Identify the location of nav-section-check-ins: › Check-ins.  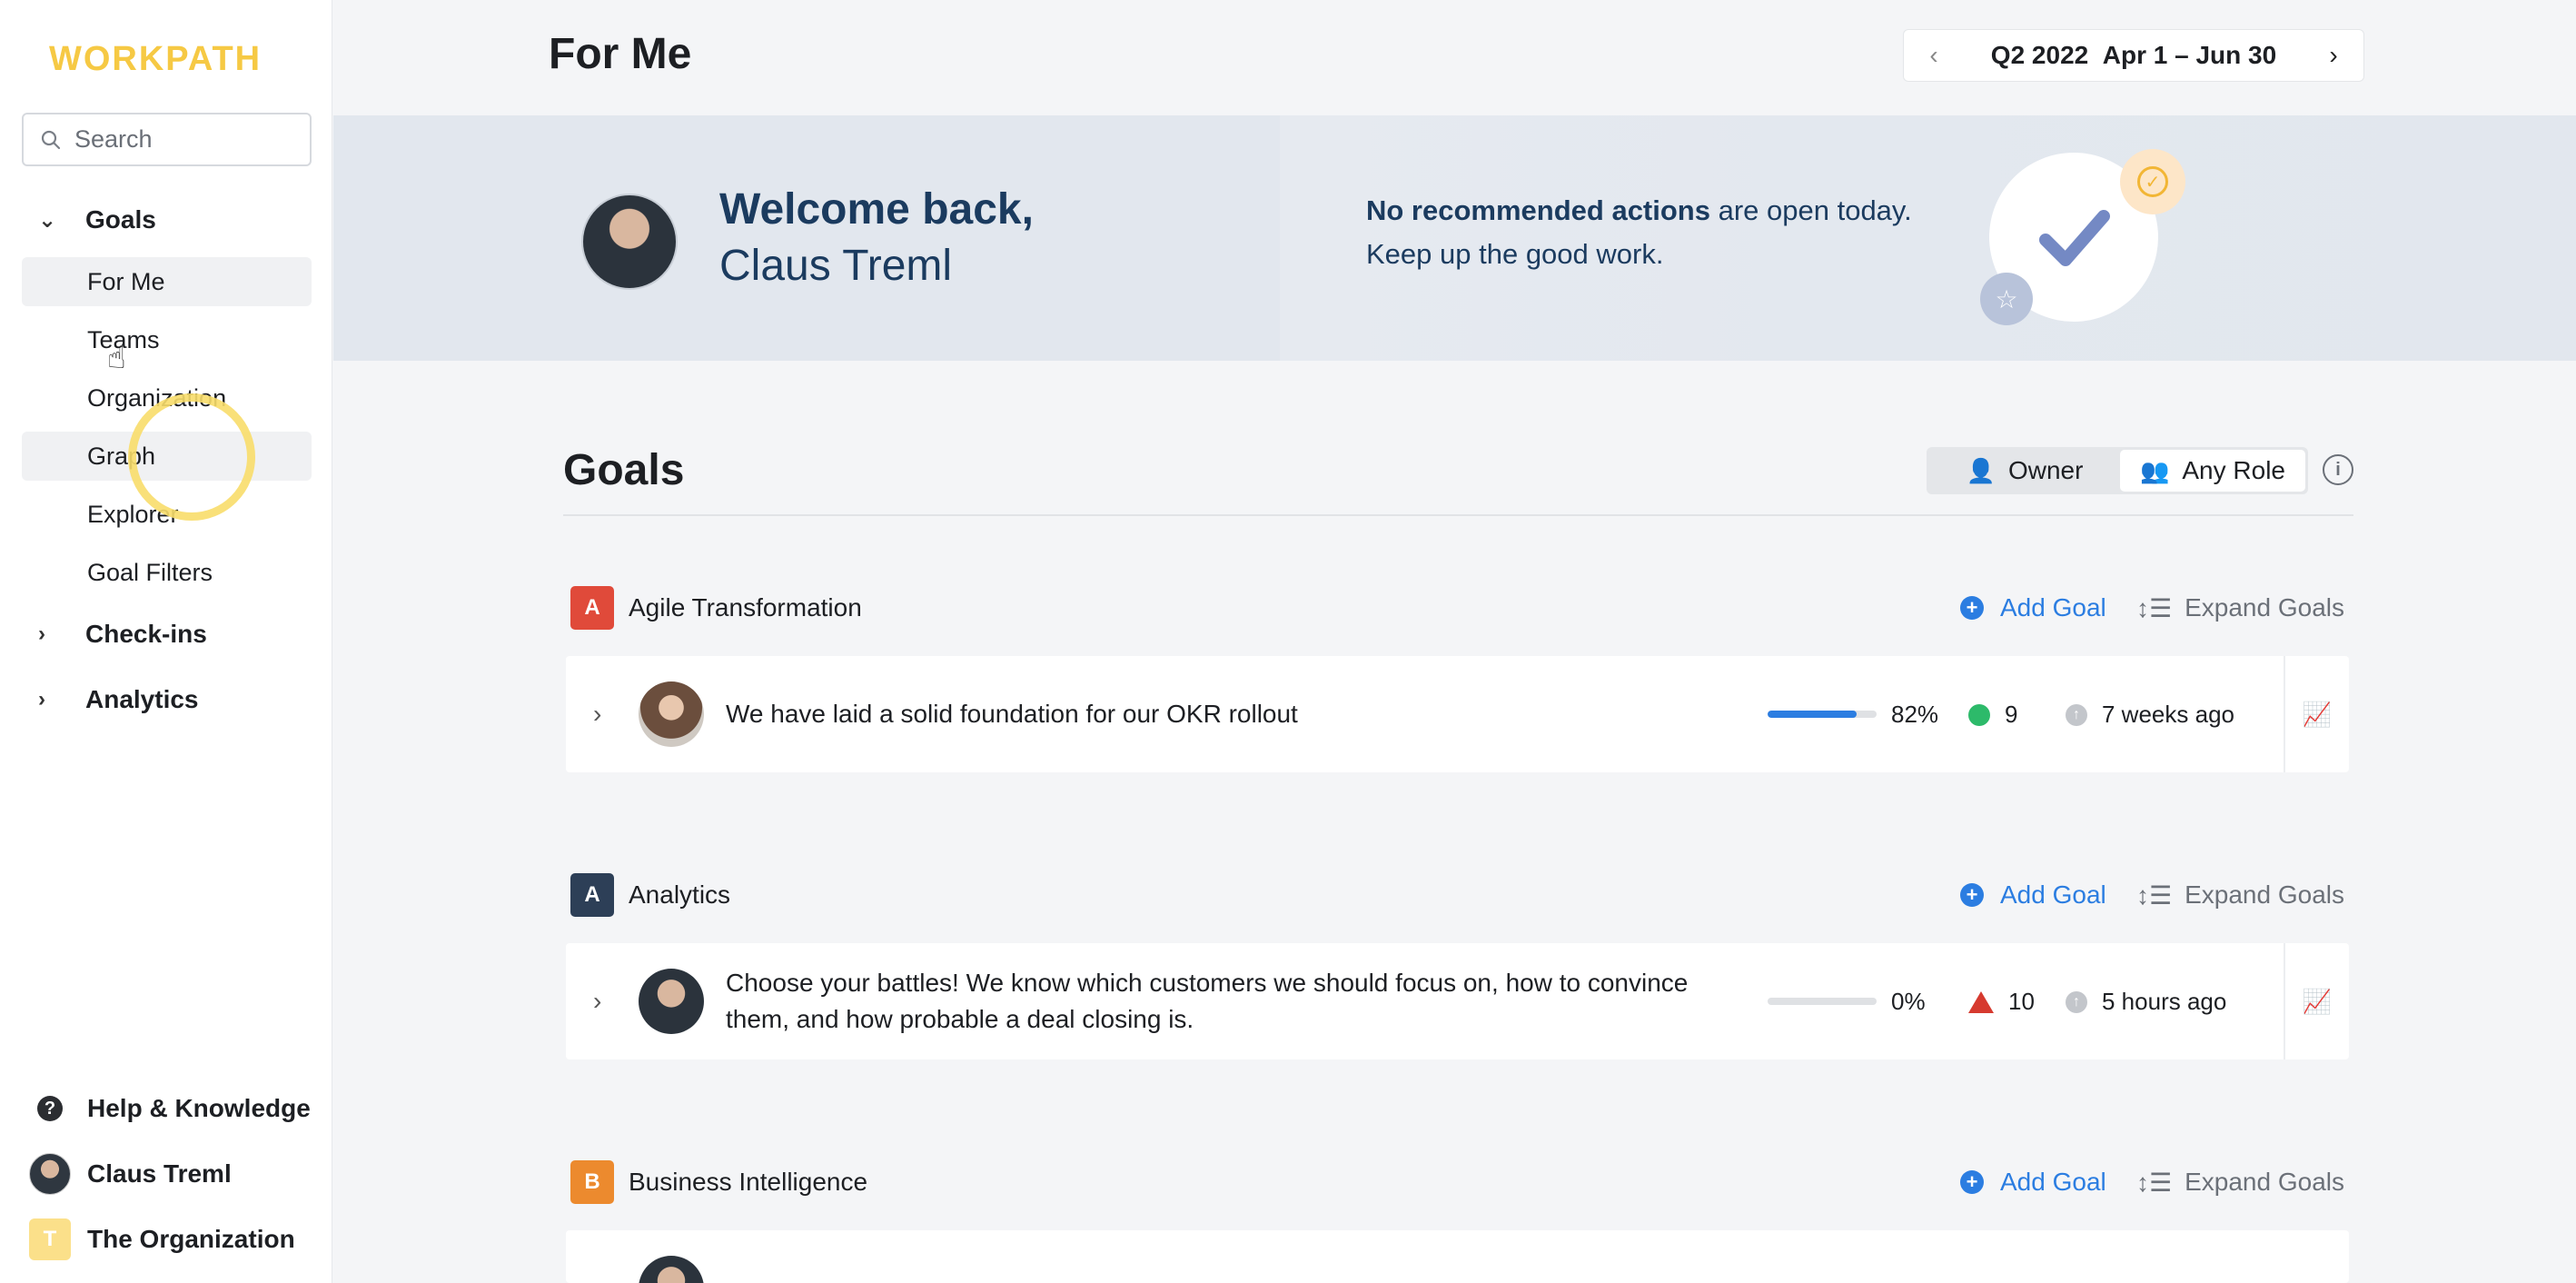
(114, 634).